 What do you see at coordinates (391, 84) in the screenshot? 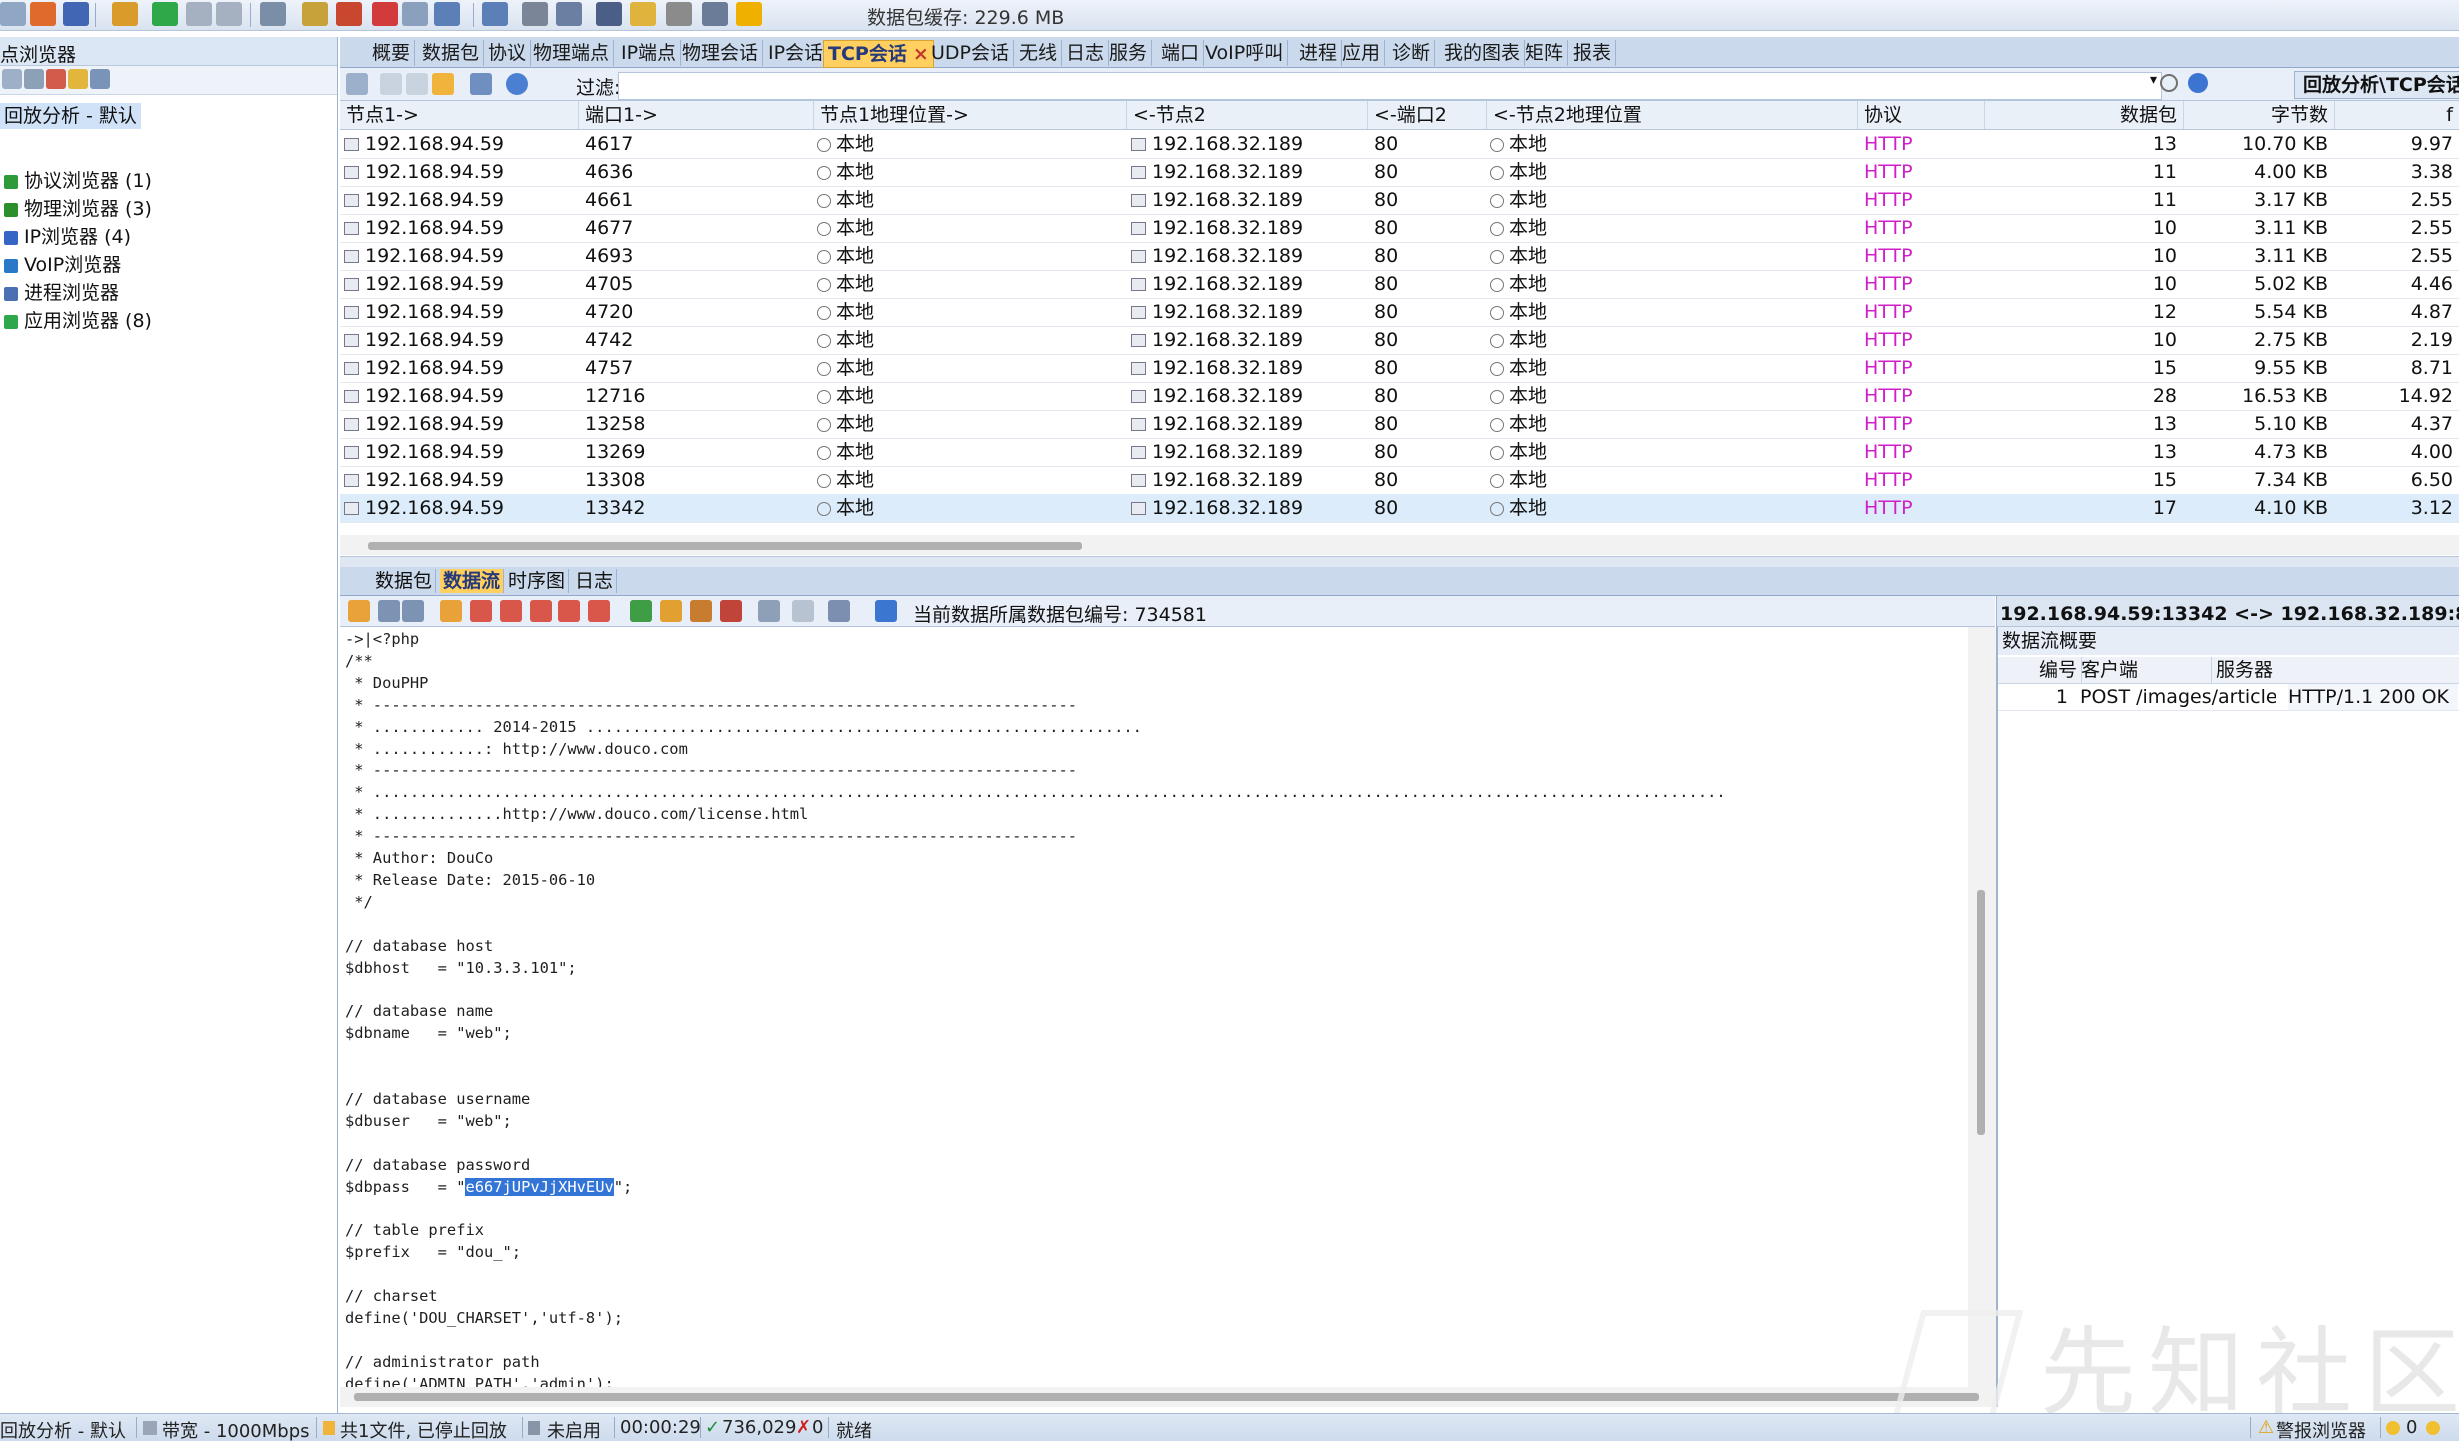
I see `collapse-all-icon` at bounding box center [391, 84].